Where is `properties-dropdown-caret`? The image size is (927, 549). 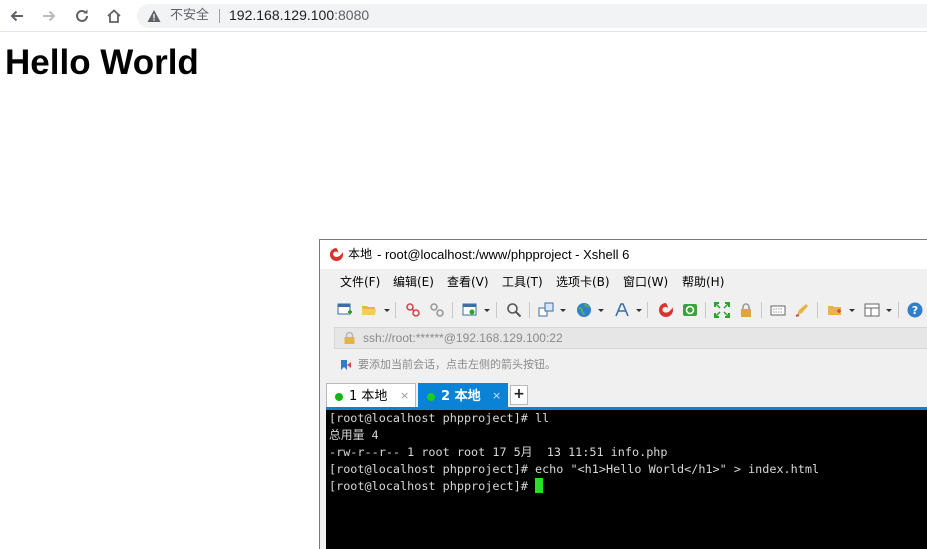
properties-dropdown-caret is located at coordinates (487, 310).